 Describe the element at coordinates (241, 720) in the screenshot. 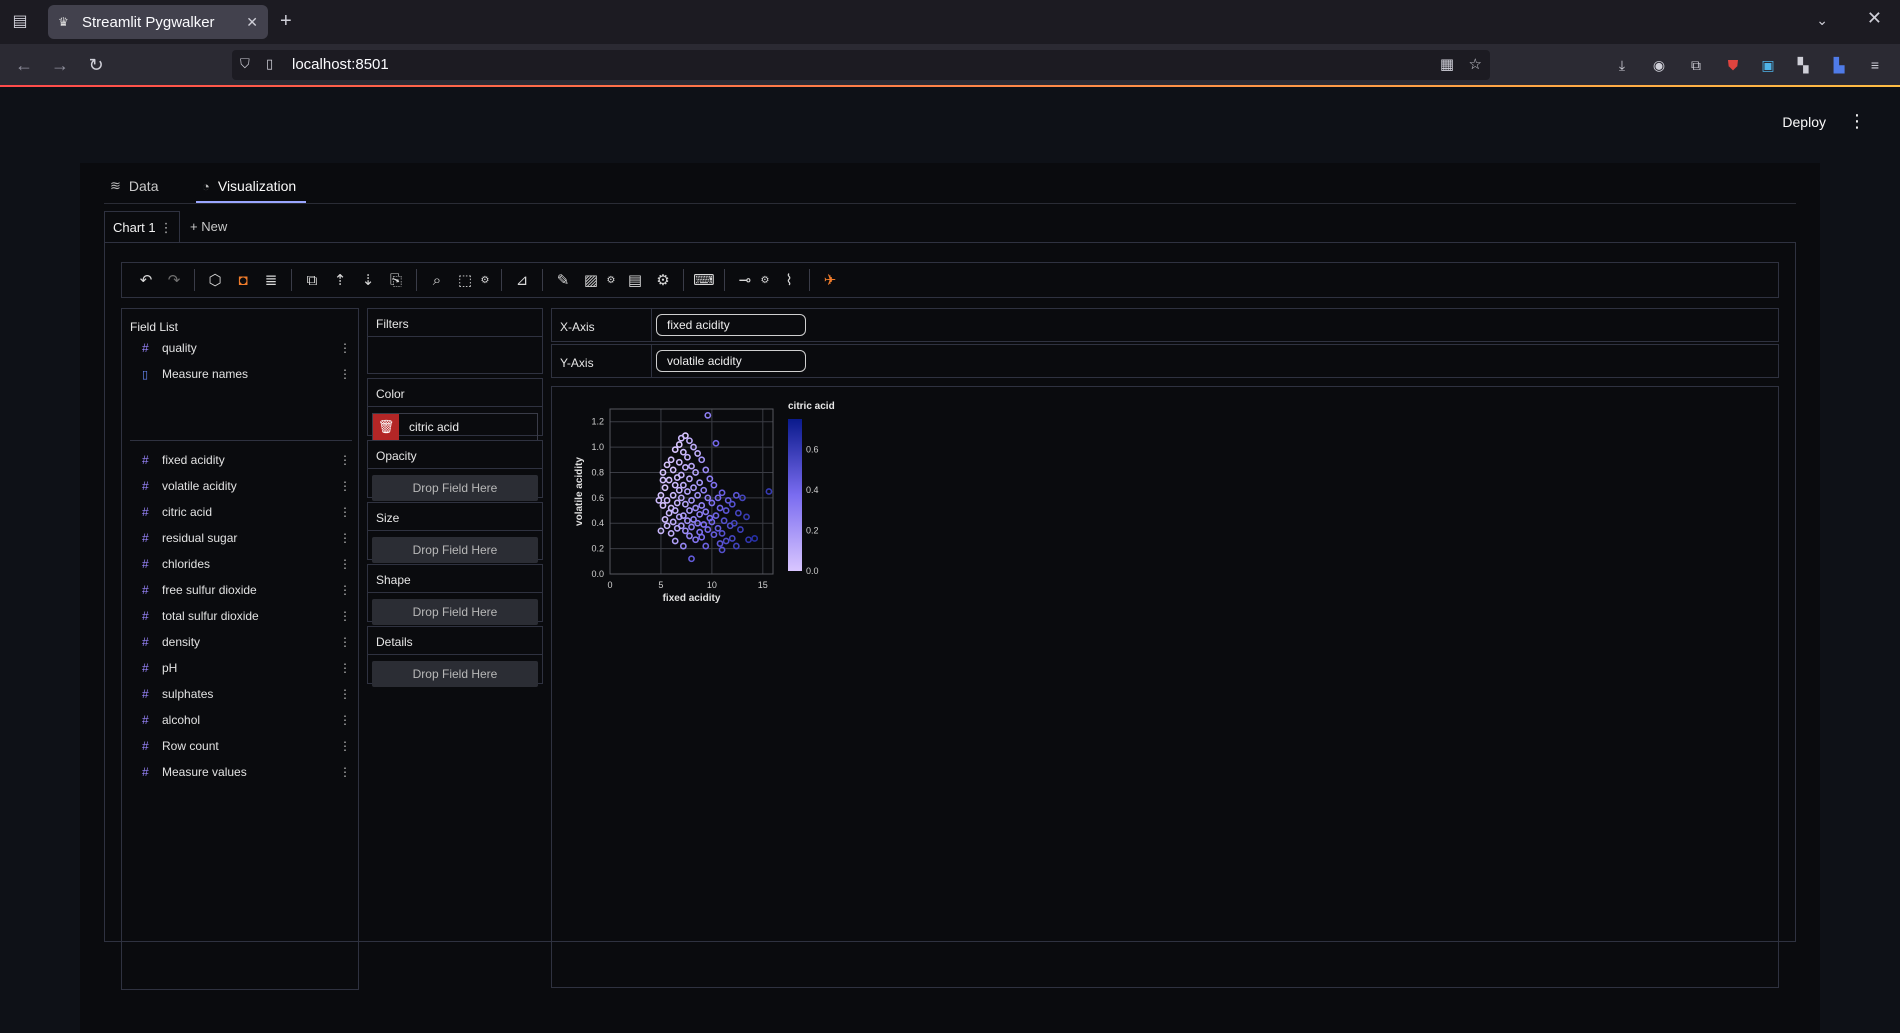

I see `field-item: # alcohol ⋮` at that location.